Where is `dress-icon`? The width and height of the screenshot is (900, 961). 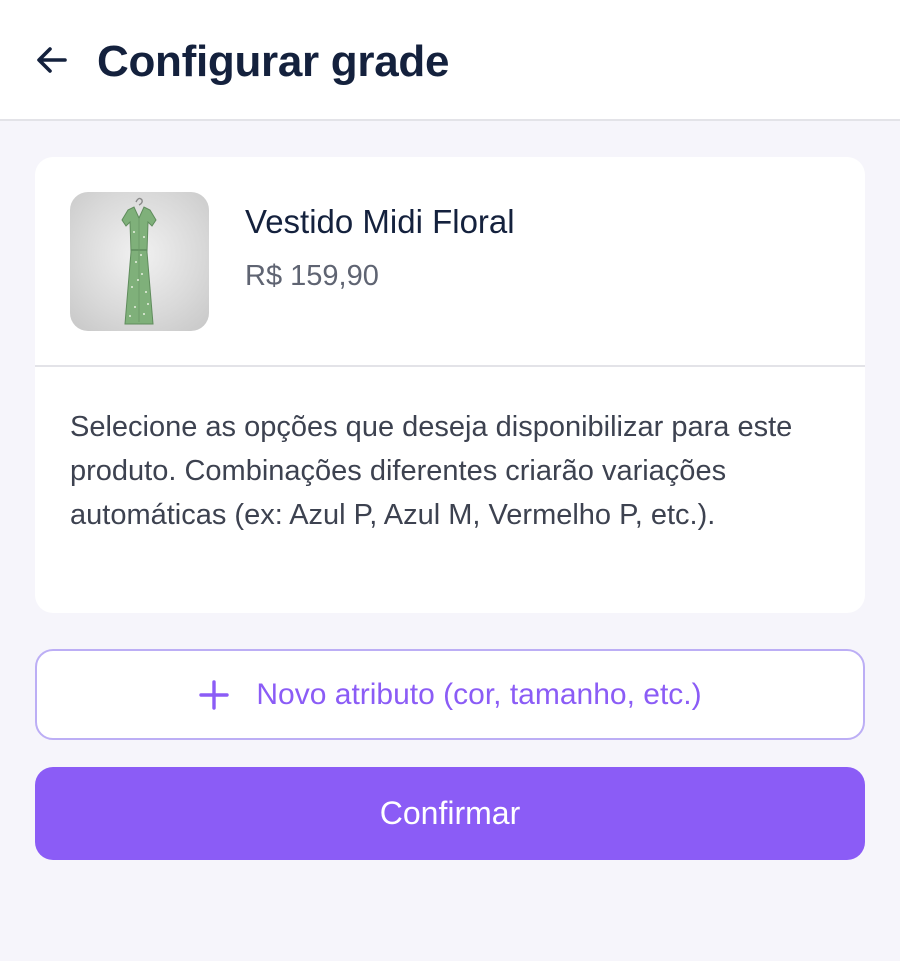 dress-icon is located at coordinates (139, 261).